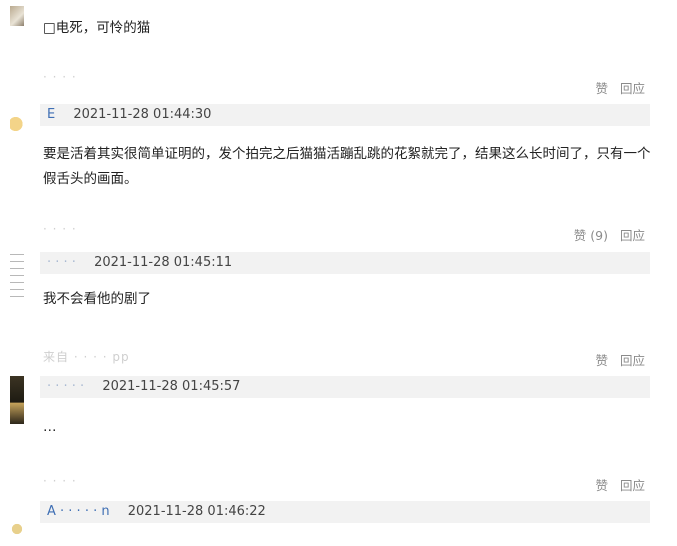 This screenshot has height=546, width=677. Describe the element at coordinates (591, 234) in the screenshot. I see `like-button: 赞 (9)` at that location.